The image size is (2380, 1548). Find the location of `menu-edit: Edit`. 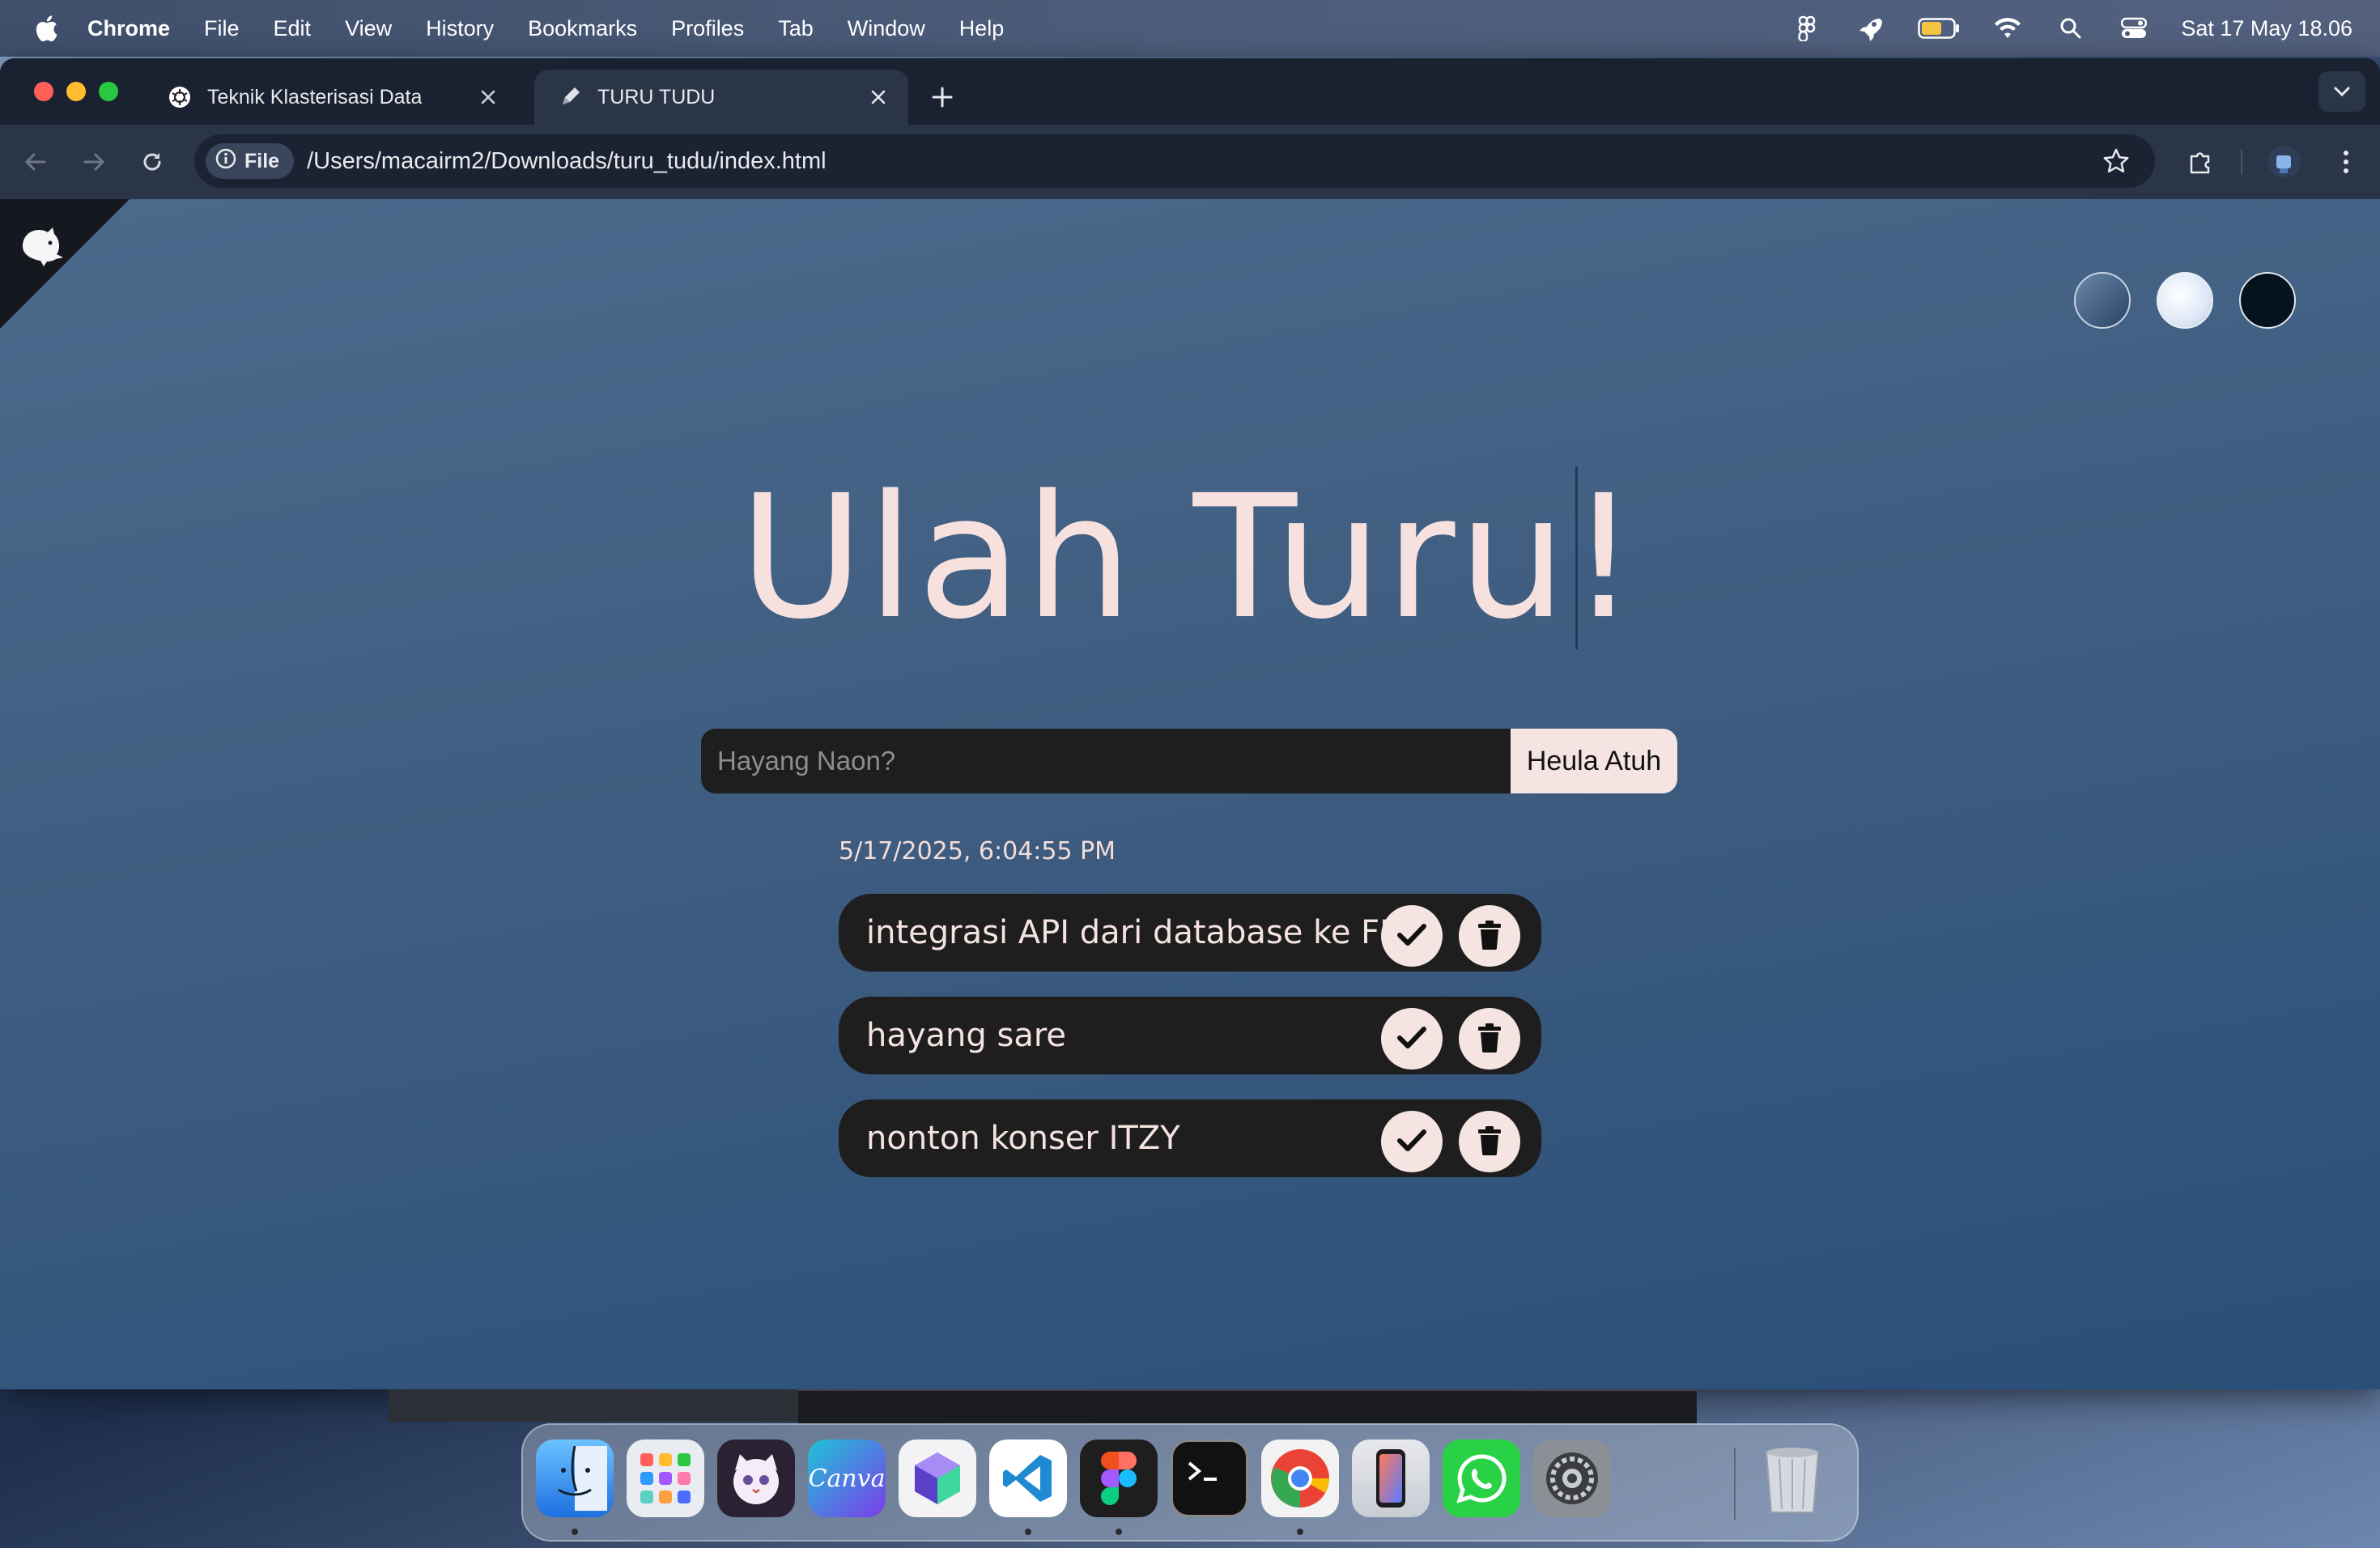

menu-edit: Edit is located at coordinates (293, 29).